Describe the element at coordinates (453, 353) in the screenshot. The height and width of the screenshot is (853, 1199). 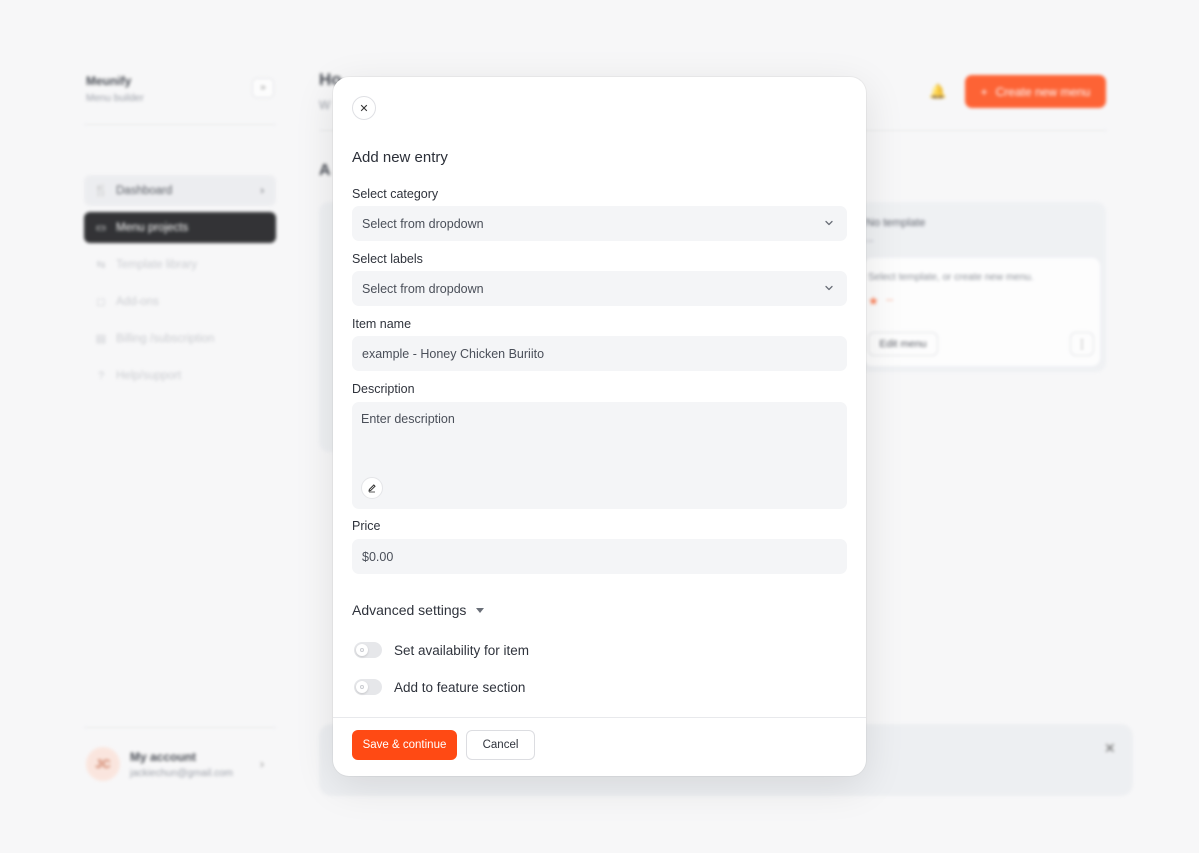
I see `item-name-placeholder: example - Honey Chicken Buriito` at that location.